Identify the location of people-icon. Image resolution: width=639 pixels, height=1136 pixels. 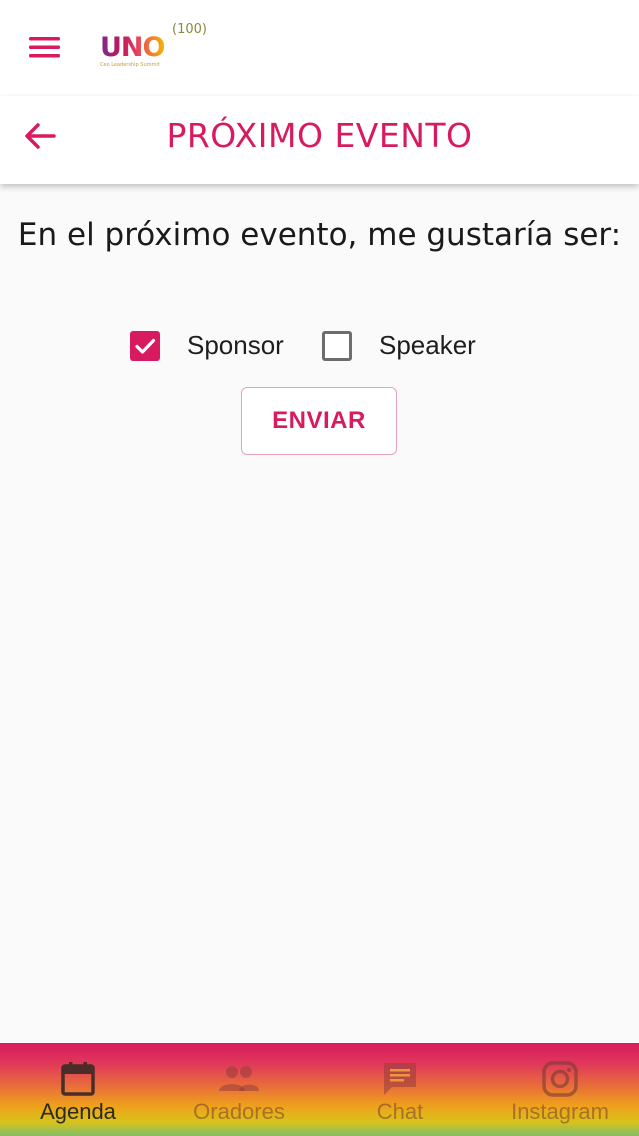
(239, 1078).